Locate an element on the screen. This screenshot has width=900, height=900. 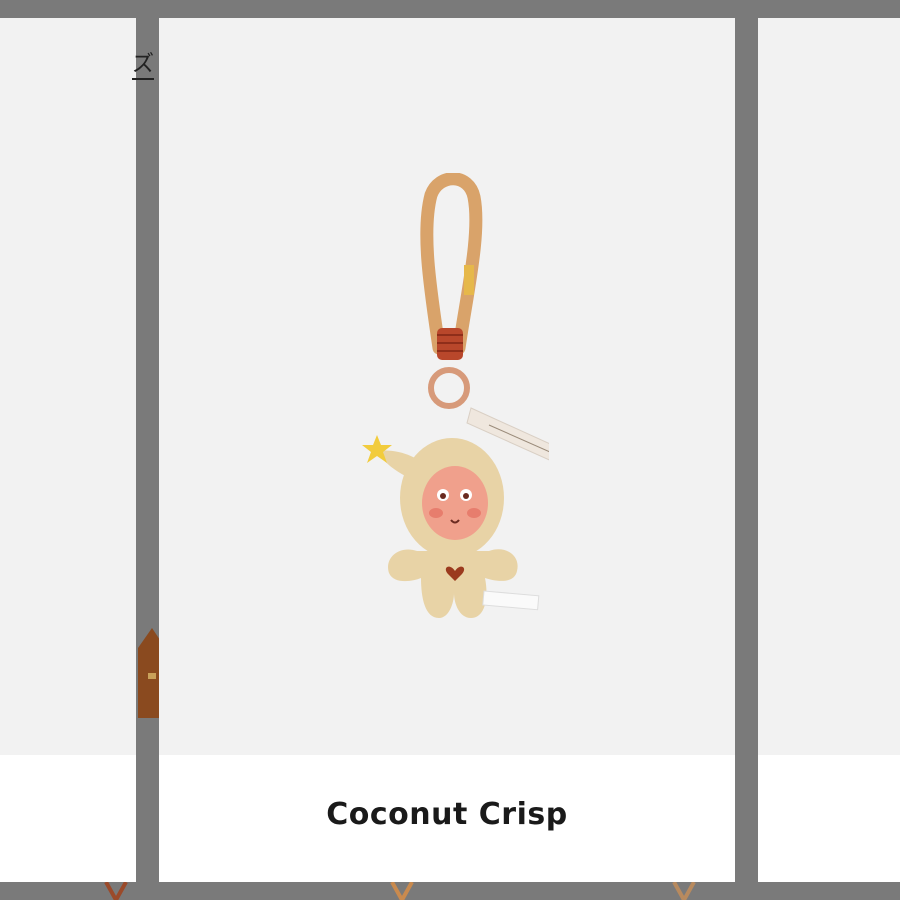
product-card-left is located at coordinates (68, 450).